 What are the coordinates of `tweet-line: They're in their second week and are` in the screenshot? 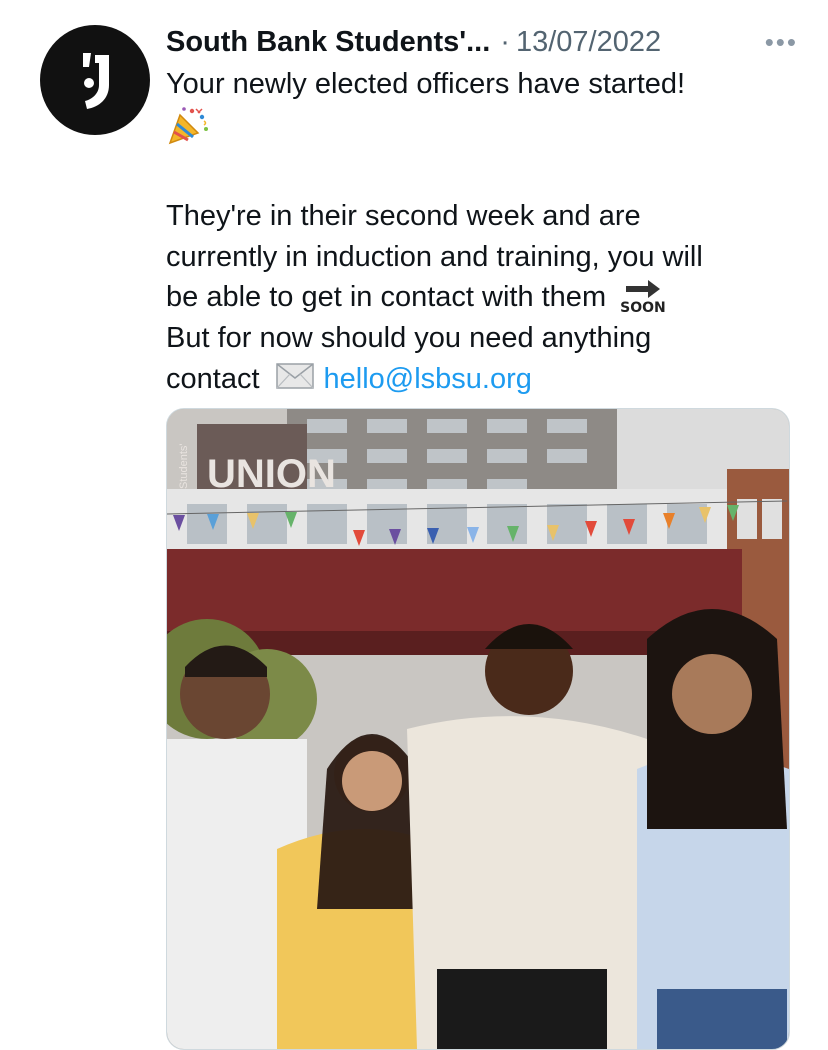 It's located at (403, 216).